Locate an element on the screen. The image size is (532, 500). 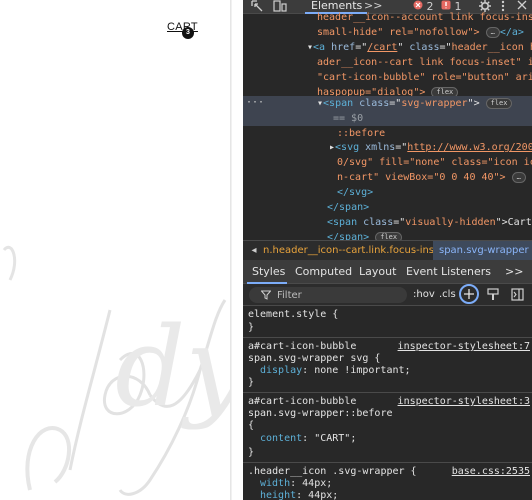
rule-open: { is located at coordinates (251, 425).